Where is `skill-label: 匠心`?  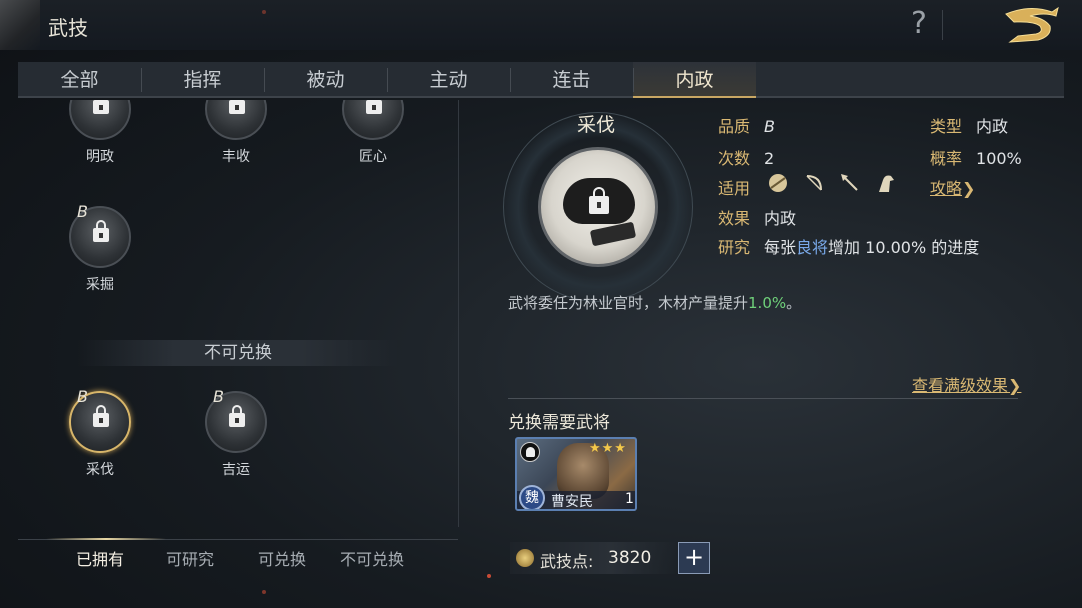
skill-label: 匠心 is located at coordinates (373, 157).